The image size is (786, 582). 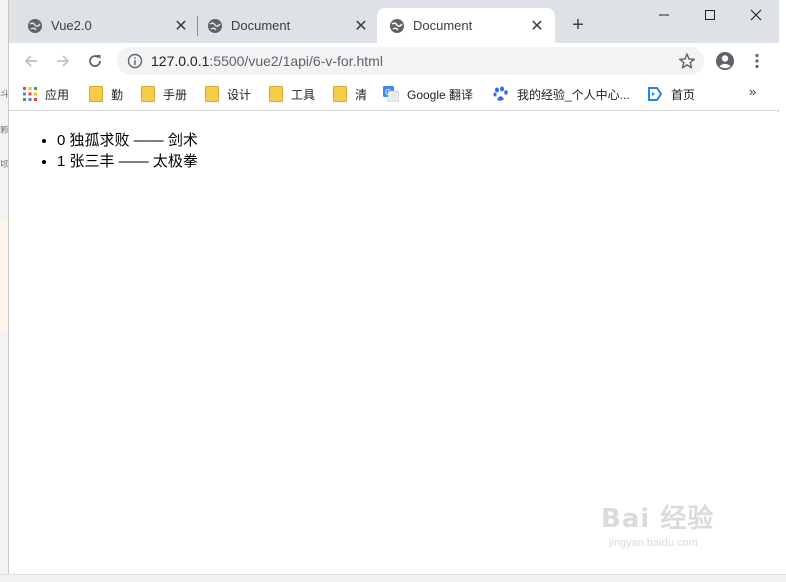 I want to click on bookmark-folder-manual: 手册, so click(x=164, y=94).